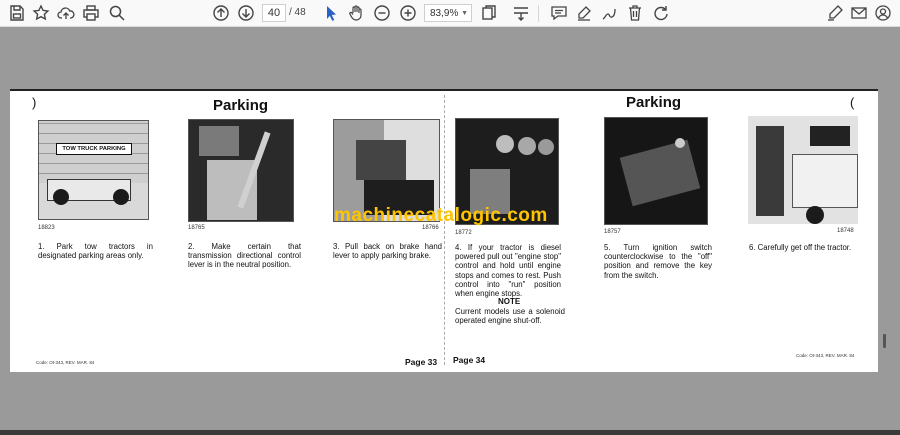  I want to click on zoom-level-select: 83,9% ▼, so click(448, 13).